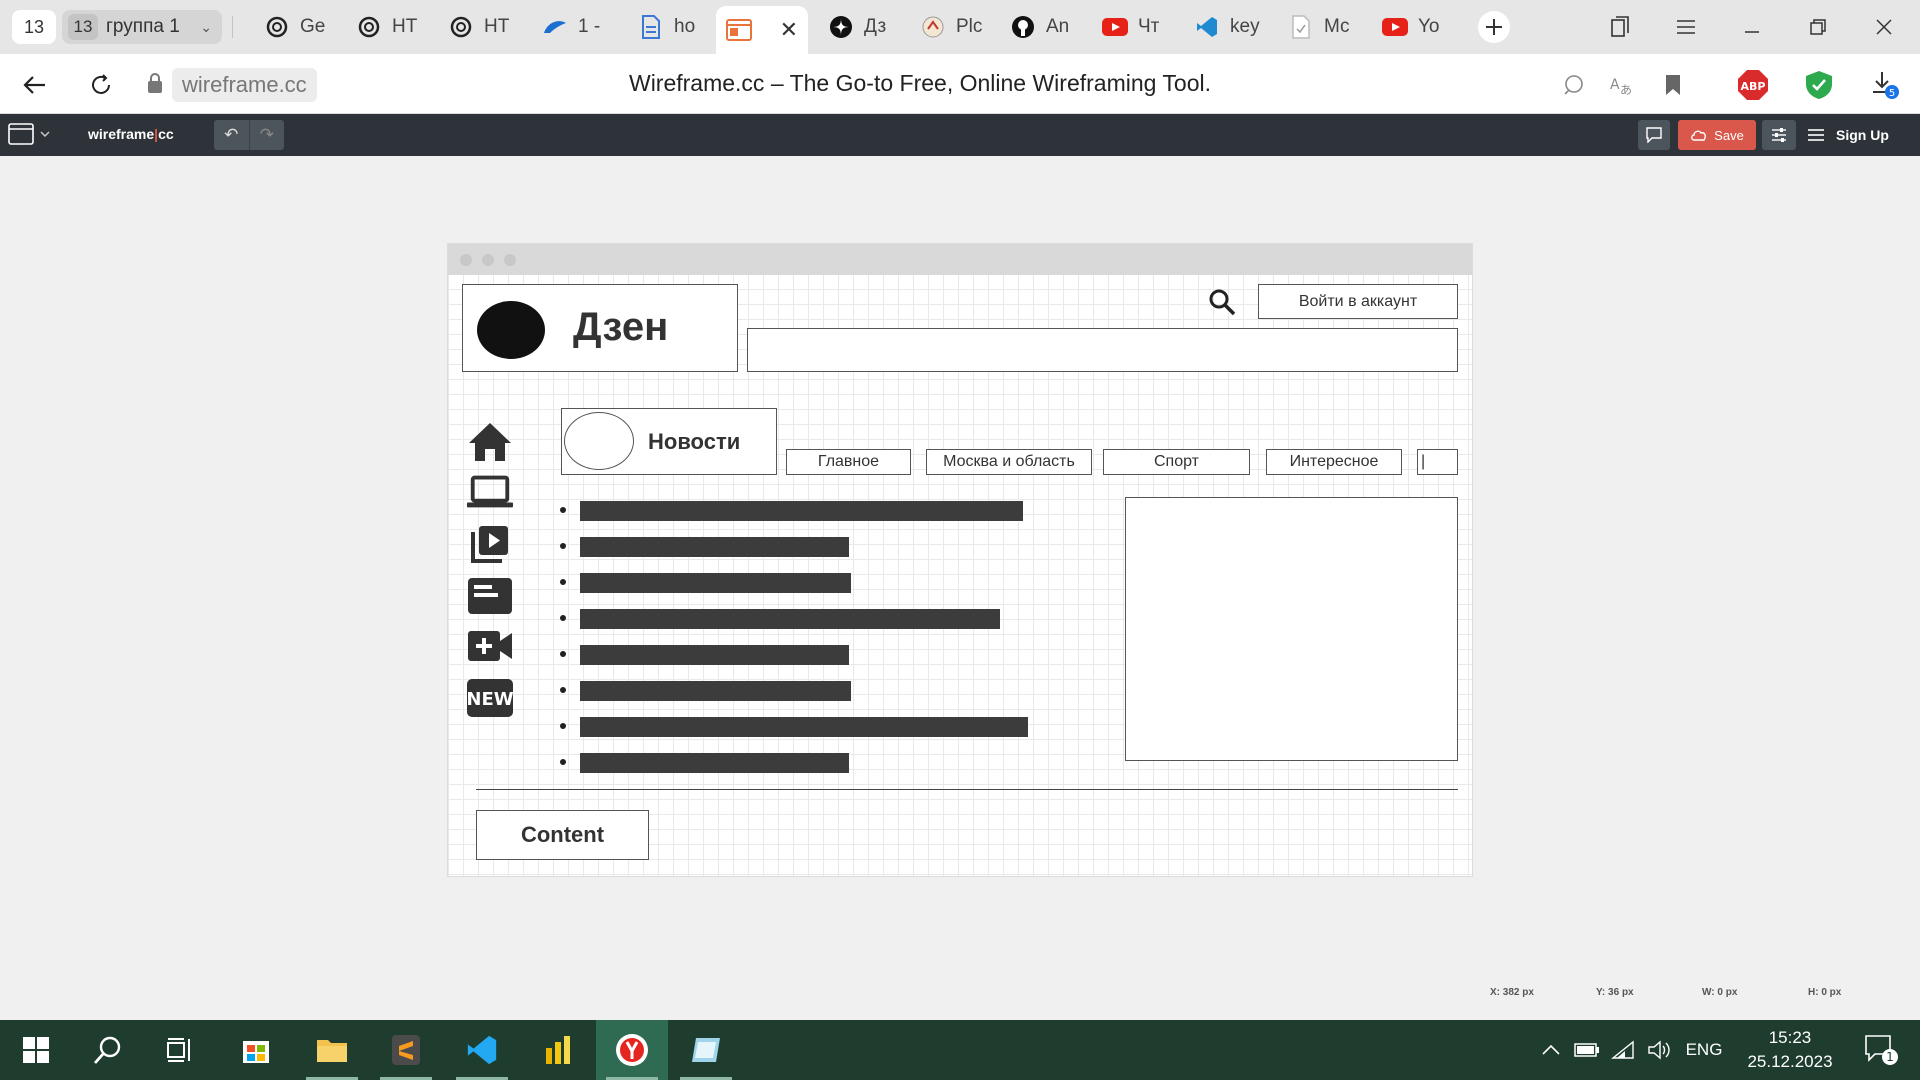 The width and height of the screenshot is (1920, 1080). What do you see at coordinates (490, 596) in the screenshot?
I see `article-icon` at bounding box center [490, 596].